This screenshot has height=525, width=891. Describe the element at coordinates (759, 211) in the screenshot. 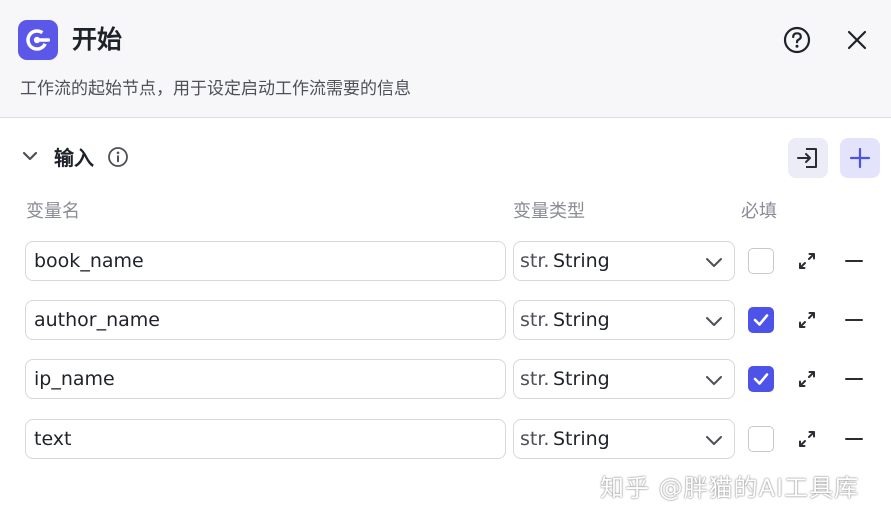

I see `column-header-required: 必填` at that location.